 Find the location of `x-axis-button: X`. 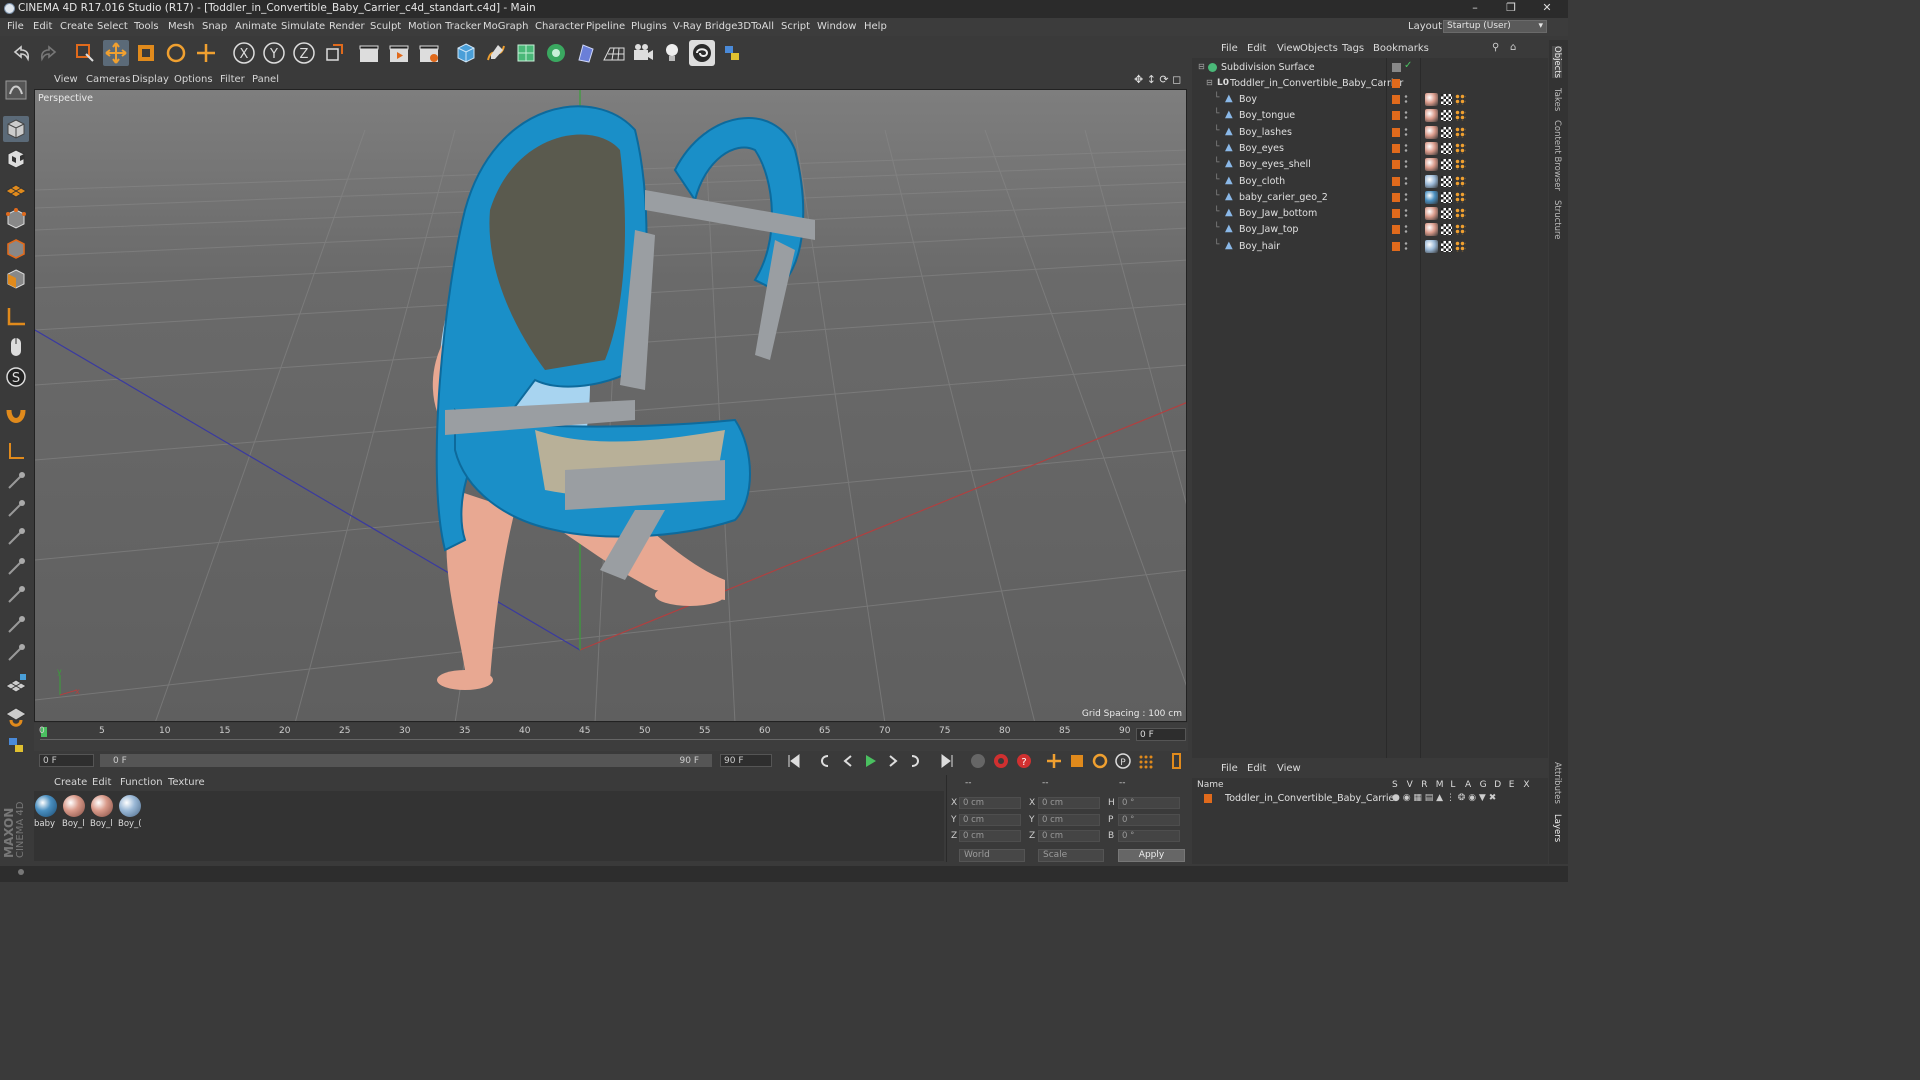

x-axis-button: X is located at coordinates (244, 53).